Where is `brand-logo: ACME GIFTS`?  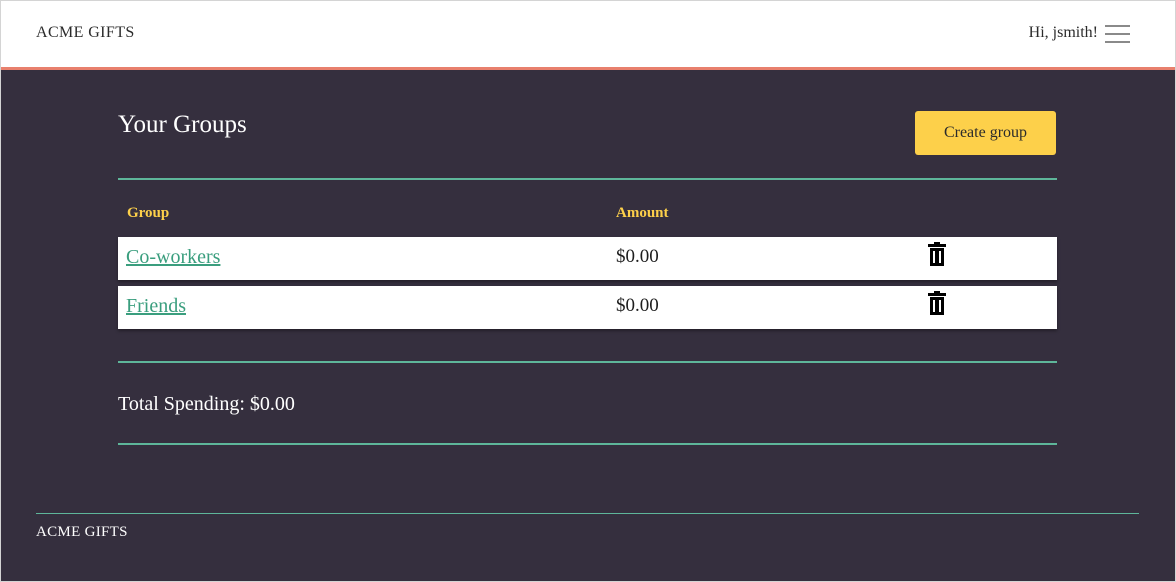 brand-logo: ACME GIFTS is located at coordinates (85, 33).